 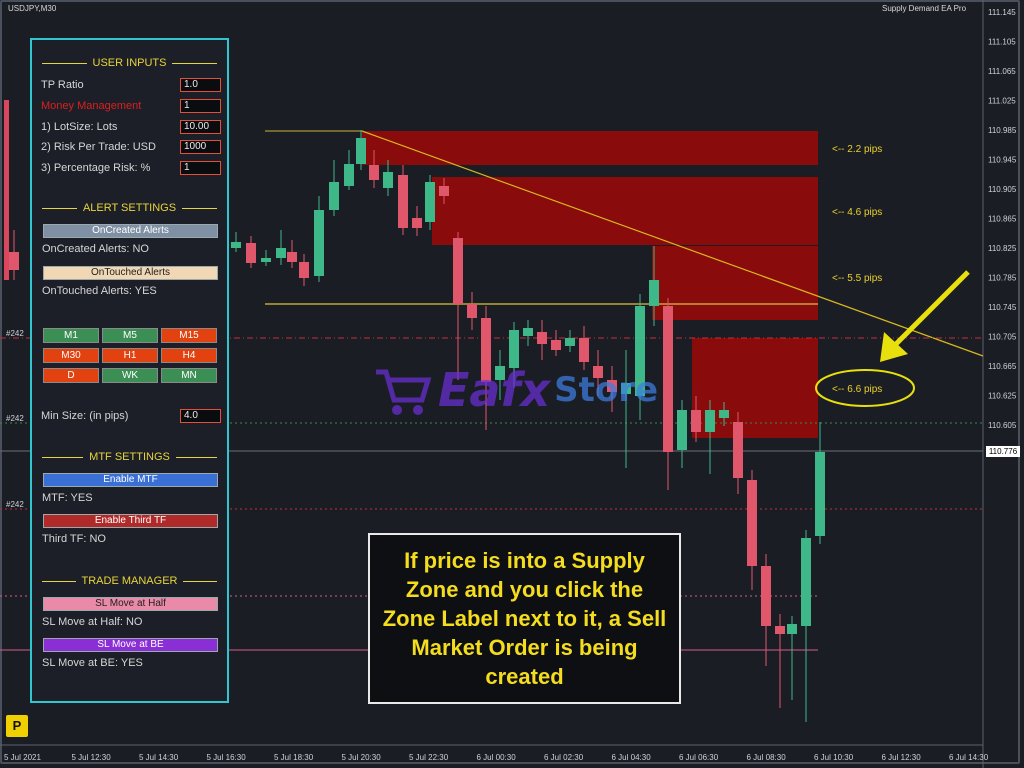 I want to click on time-axis-label: 5 Jul 20:30, so click(x=362, y=757).